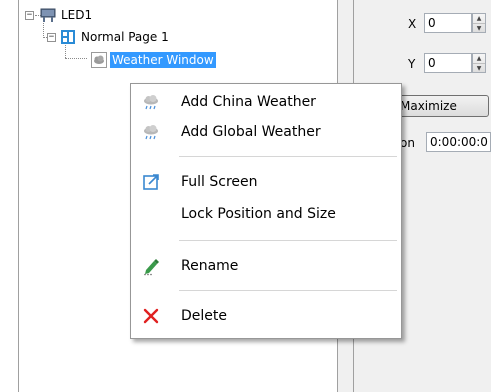 This screenshot has width=491, height=392. Describe the element at coordinates (407, 143) in the screenshot. I see `duration-label: on` at that location.